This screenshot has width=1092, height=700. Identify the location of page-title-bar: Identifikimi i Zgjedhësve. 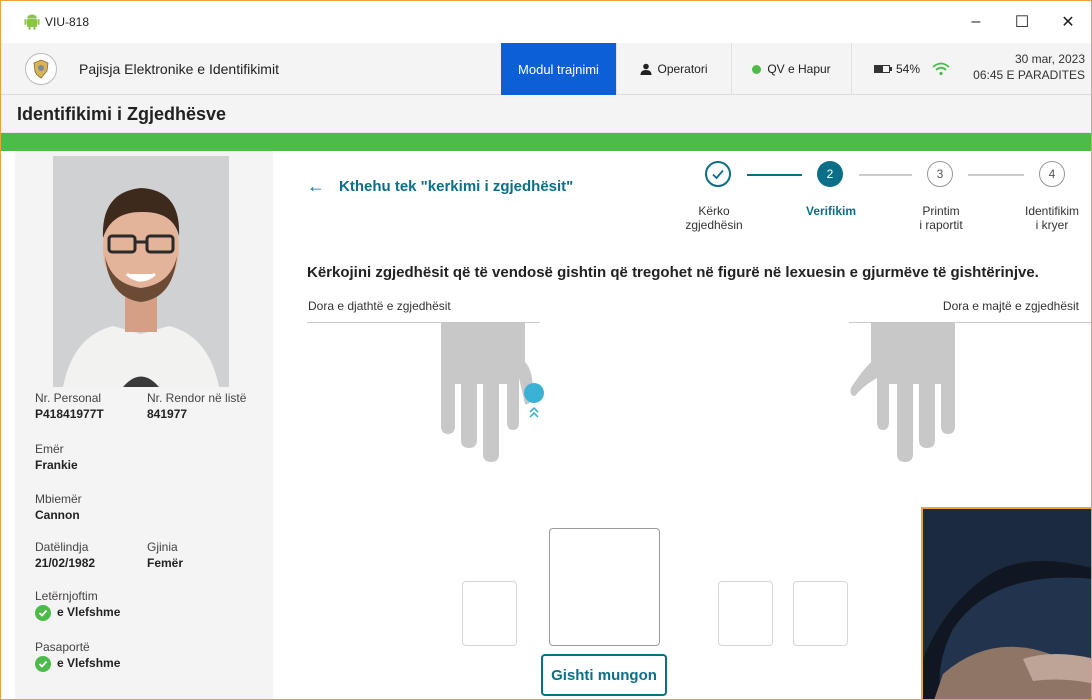
(546, 114).